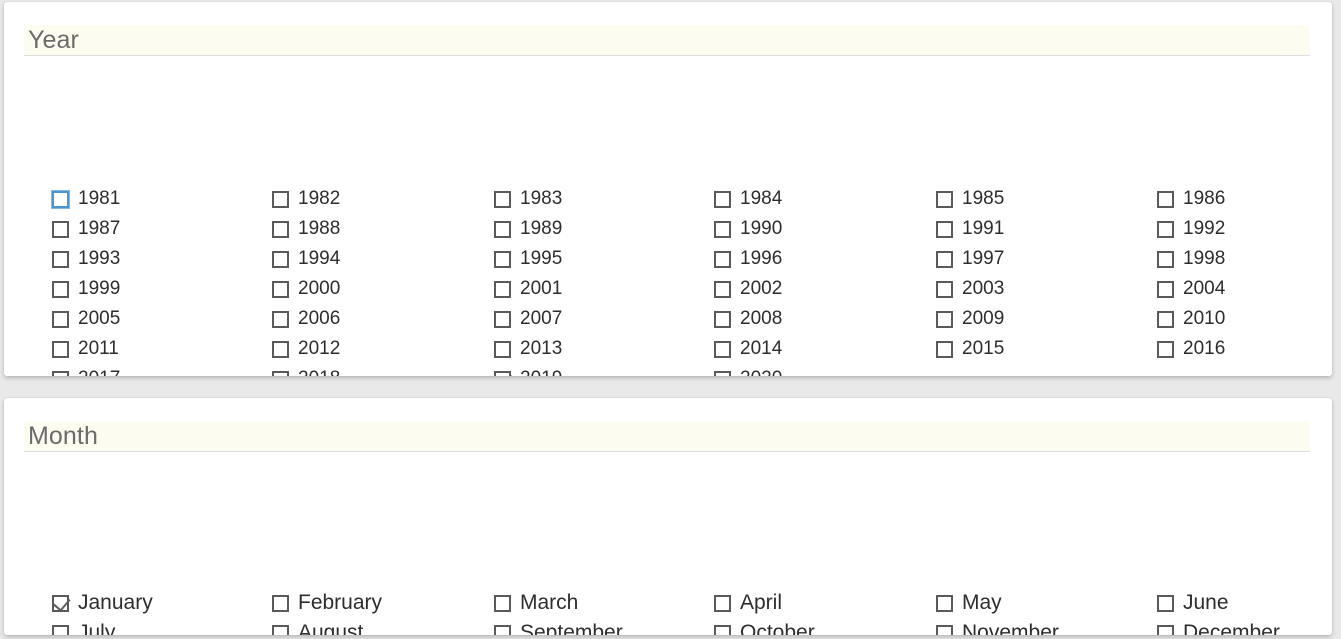 Image resolution: width=1341 pixels, height=639 pixels. Describe the element at coordinates (748, 318) in the screenshot. I see `checkbox-year-2008: 2008` at that location.